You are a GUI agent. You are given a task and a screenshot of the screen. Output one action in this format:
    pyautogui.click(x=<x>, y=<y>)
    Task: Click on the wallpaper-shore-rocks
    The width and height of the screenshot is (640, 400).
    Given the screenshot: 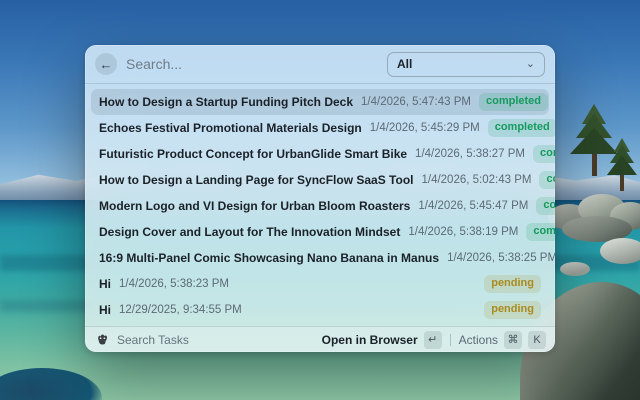 What is the action you would take?
    pyautogui.click(x=594, y=214)
    